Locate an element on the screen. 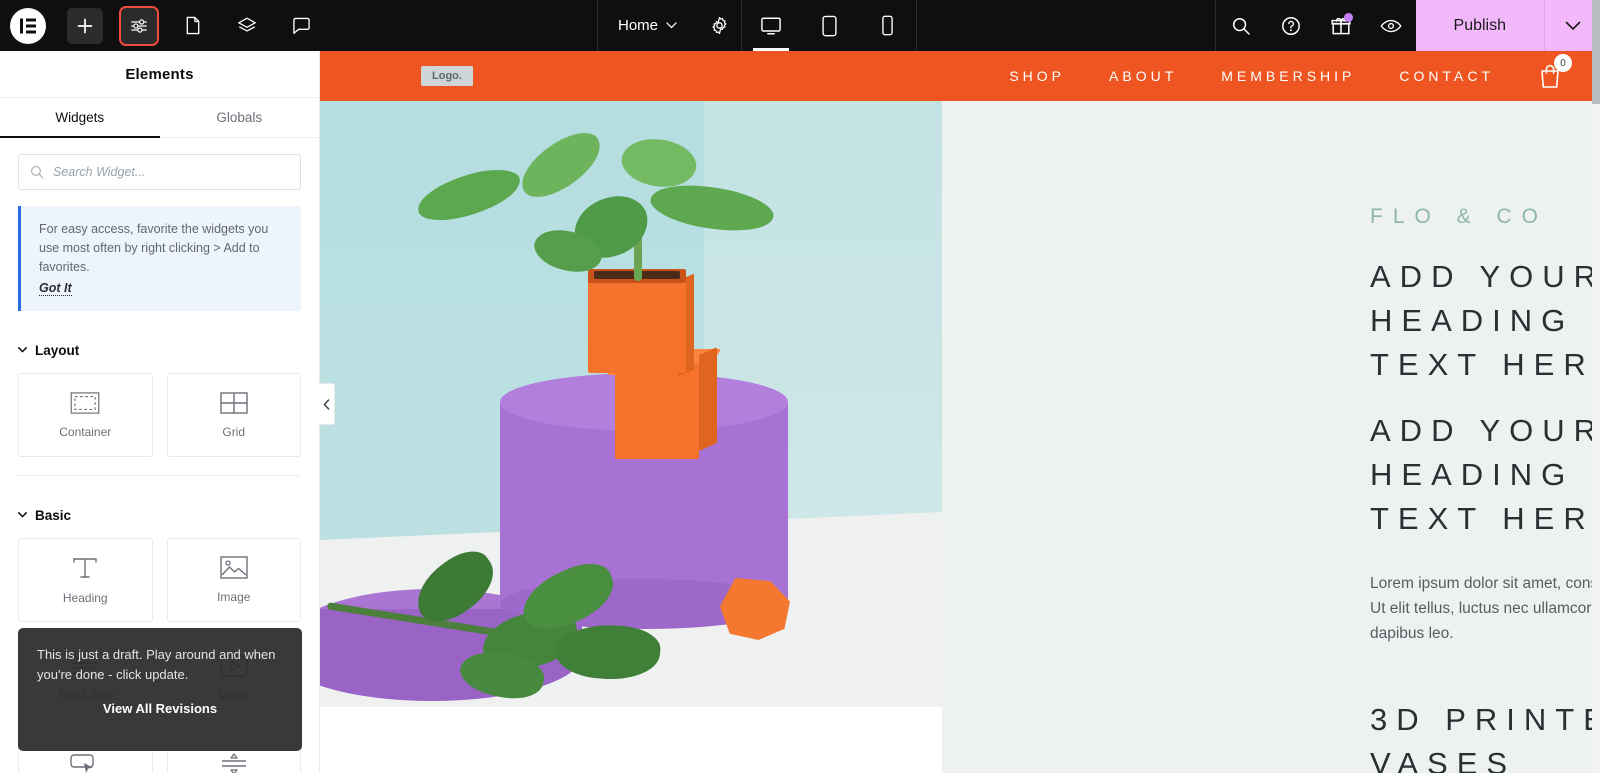  nav-link-about: ABOUT is located at coordinates (1143, 76).